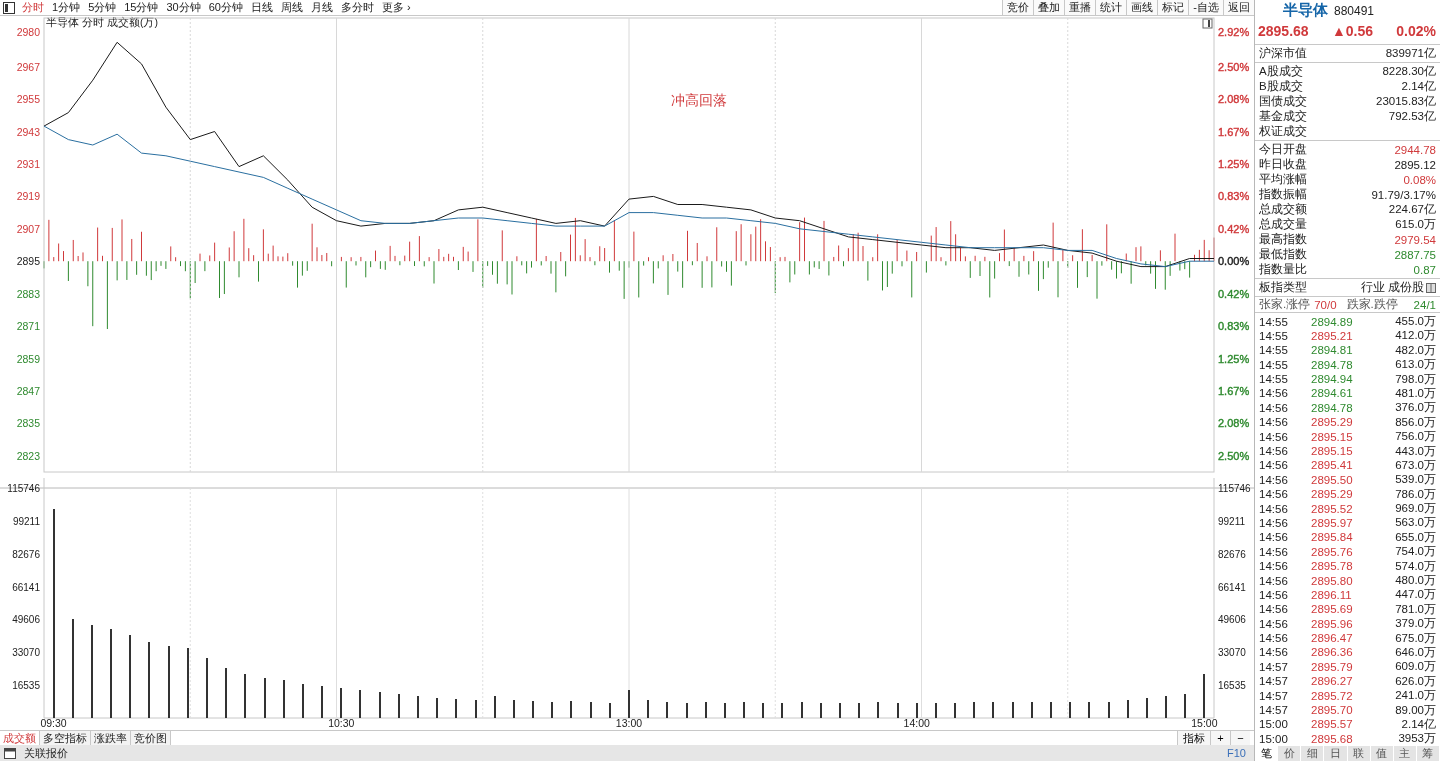 This screenshot has height=761, width=1440. I want to click on tick-price: 2894.81, so click(1332, 350).